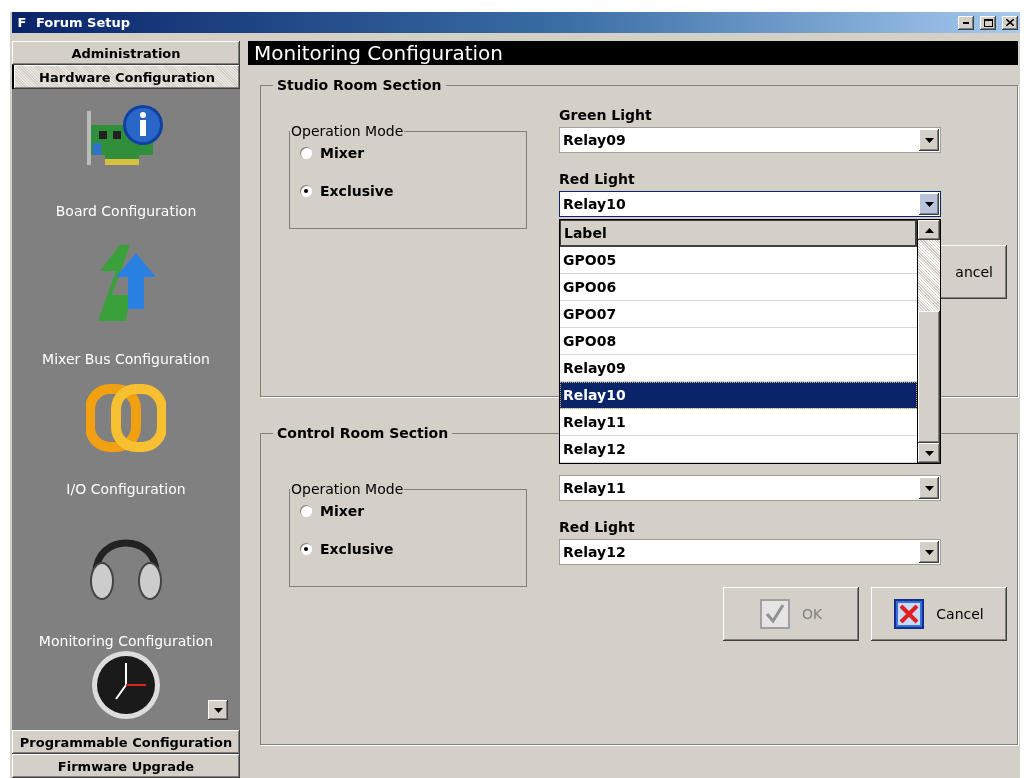  What do you see at coordinates (750, 140) in the screenshot?
I see `dropdown: Relay09` at bounding box center [750, 140].